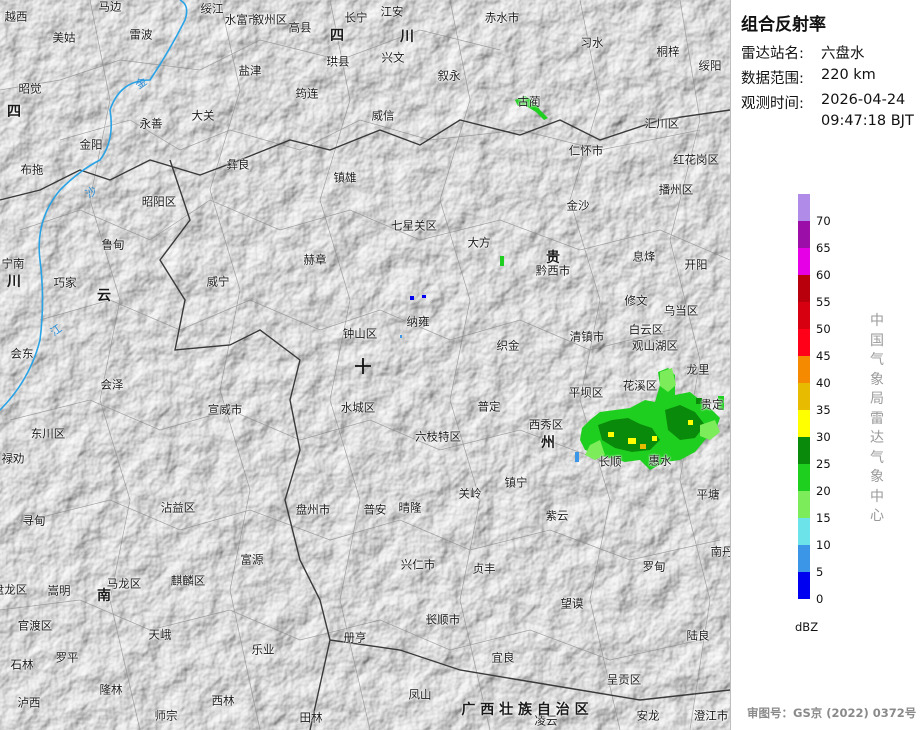 Image resolution: width=920 pixels, height=730 pixels. Describe the element at coordinates (355, 637) in the screenshot. I see `city-label: 册亨` at that location.